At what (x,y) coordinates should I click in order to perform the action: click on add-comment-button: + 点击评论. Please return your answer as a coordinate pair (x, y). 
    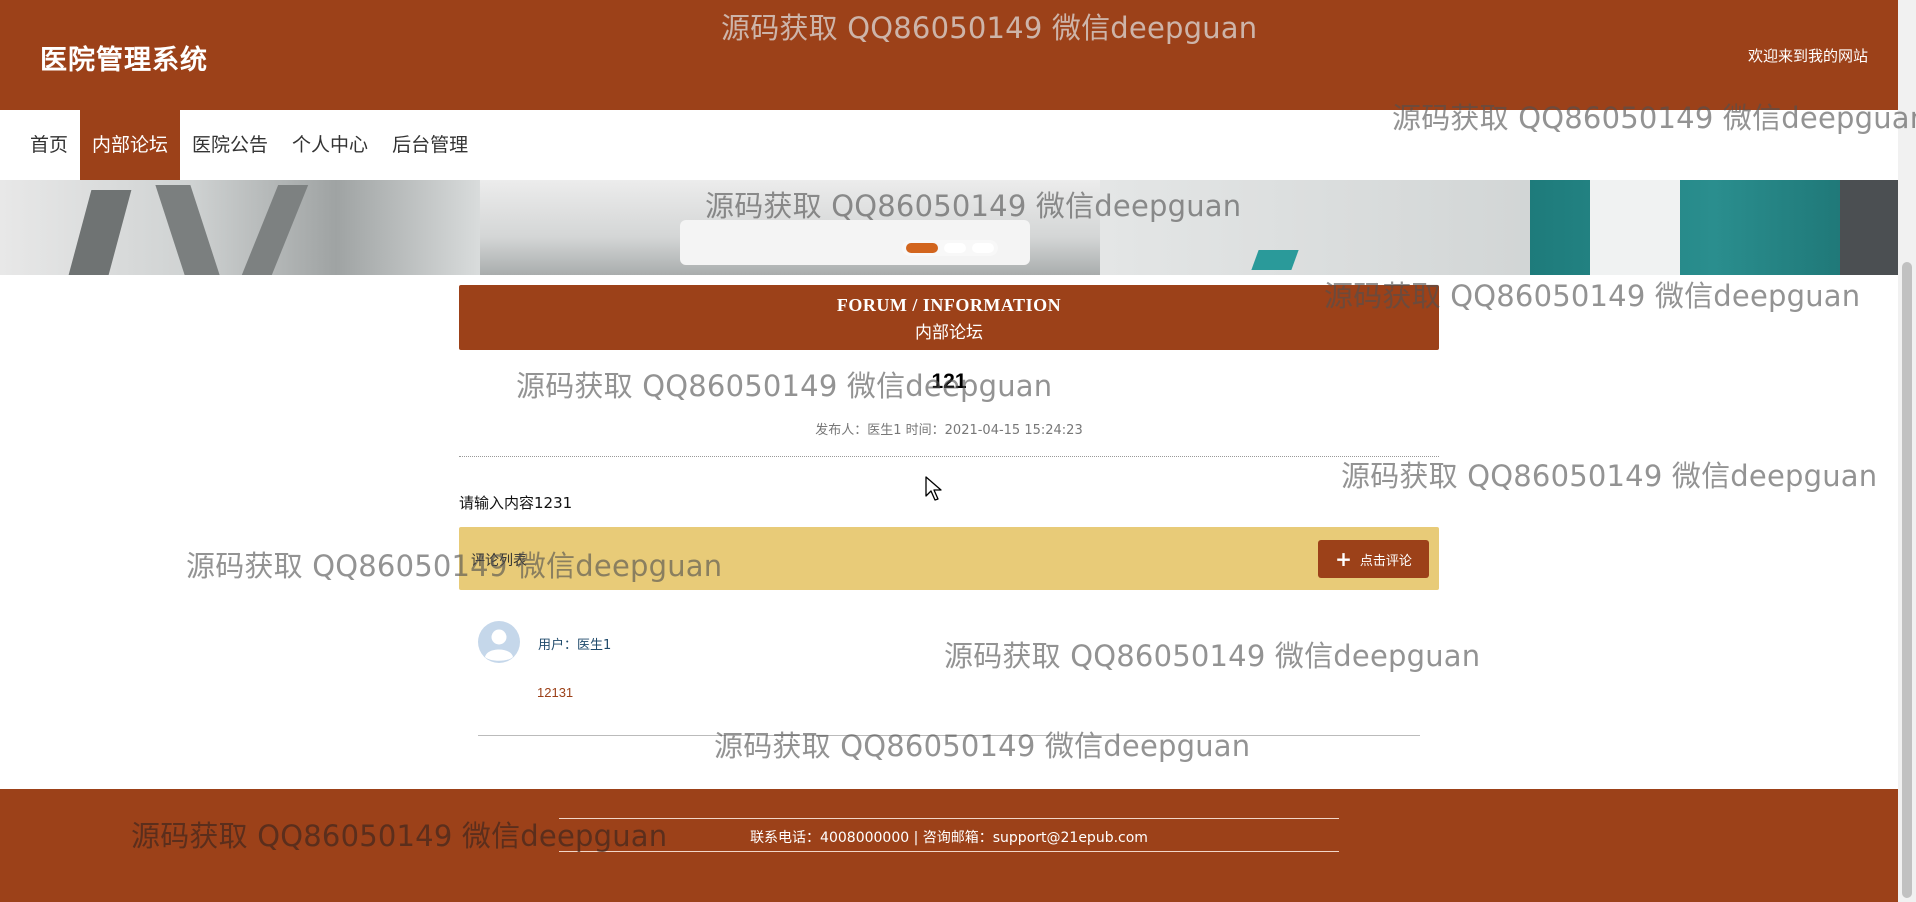
    Looking at the image, I should click on (1373, 559).